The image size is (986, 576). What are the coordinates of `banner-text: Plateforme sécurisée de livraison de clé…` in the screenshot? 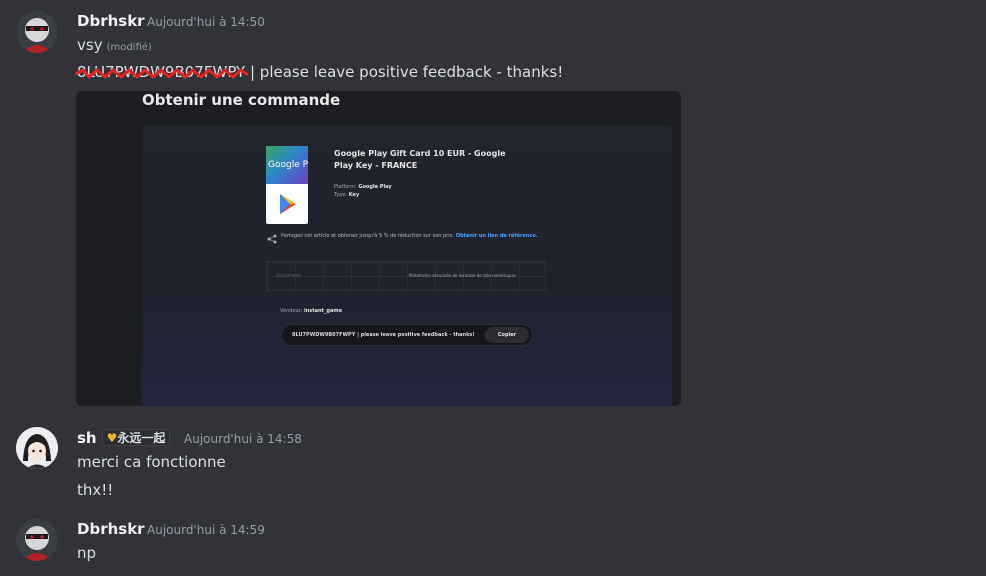 It's located at (462, 275).